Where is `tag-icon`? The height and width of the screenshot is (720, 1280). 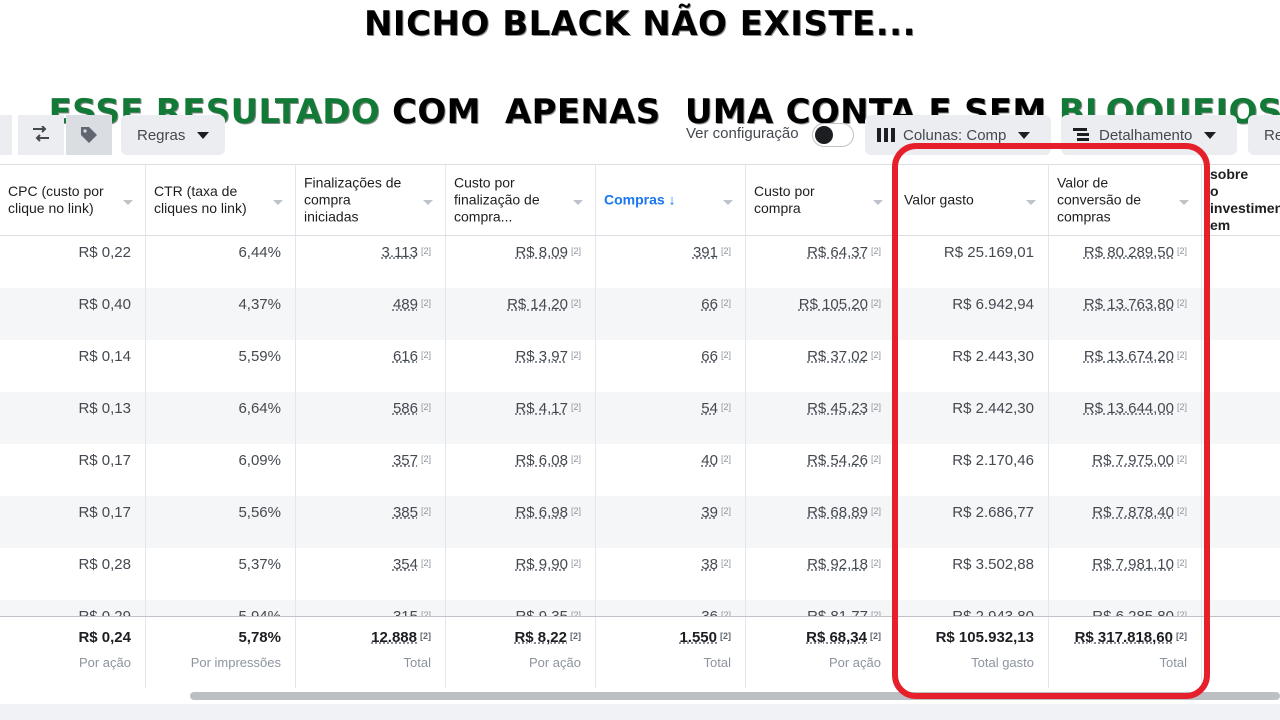
tag-icon is located at coordinates (89, 135).